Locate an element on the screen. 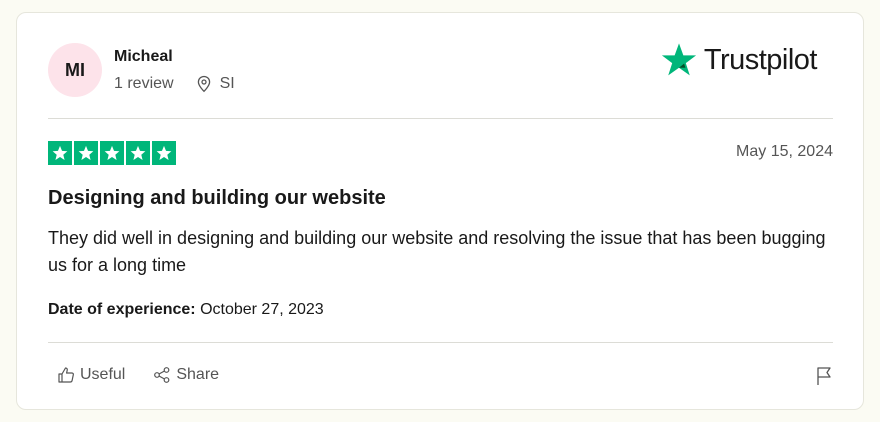  report-button is located at coordinates (824, 378).